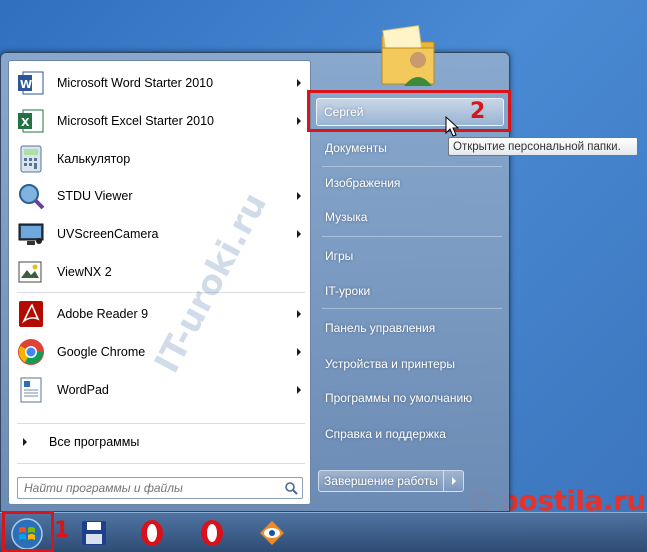  I want to click on shutdown-options-button, so click(454, 481).